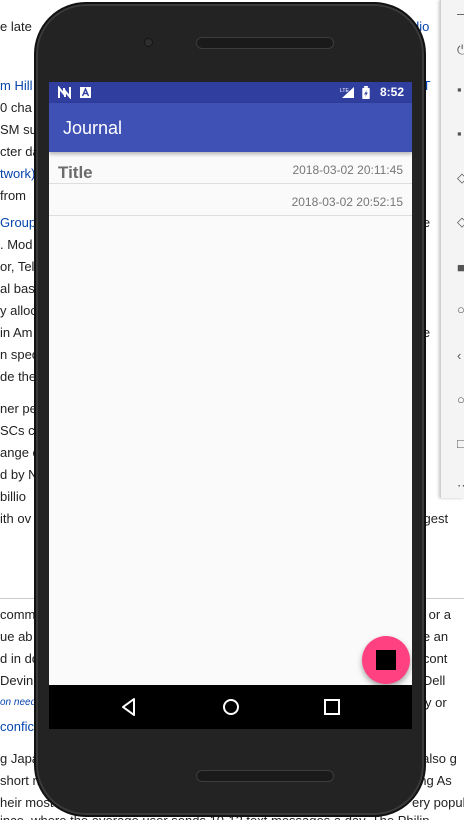 The image size is (464, 820). What do you see at coordinates (460, 221) in the screenshot?
I see `rotate-right-icon: ◇` at bounding box center [460, 221].